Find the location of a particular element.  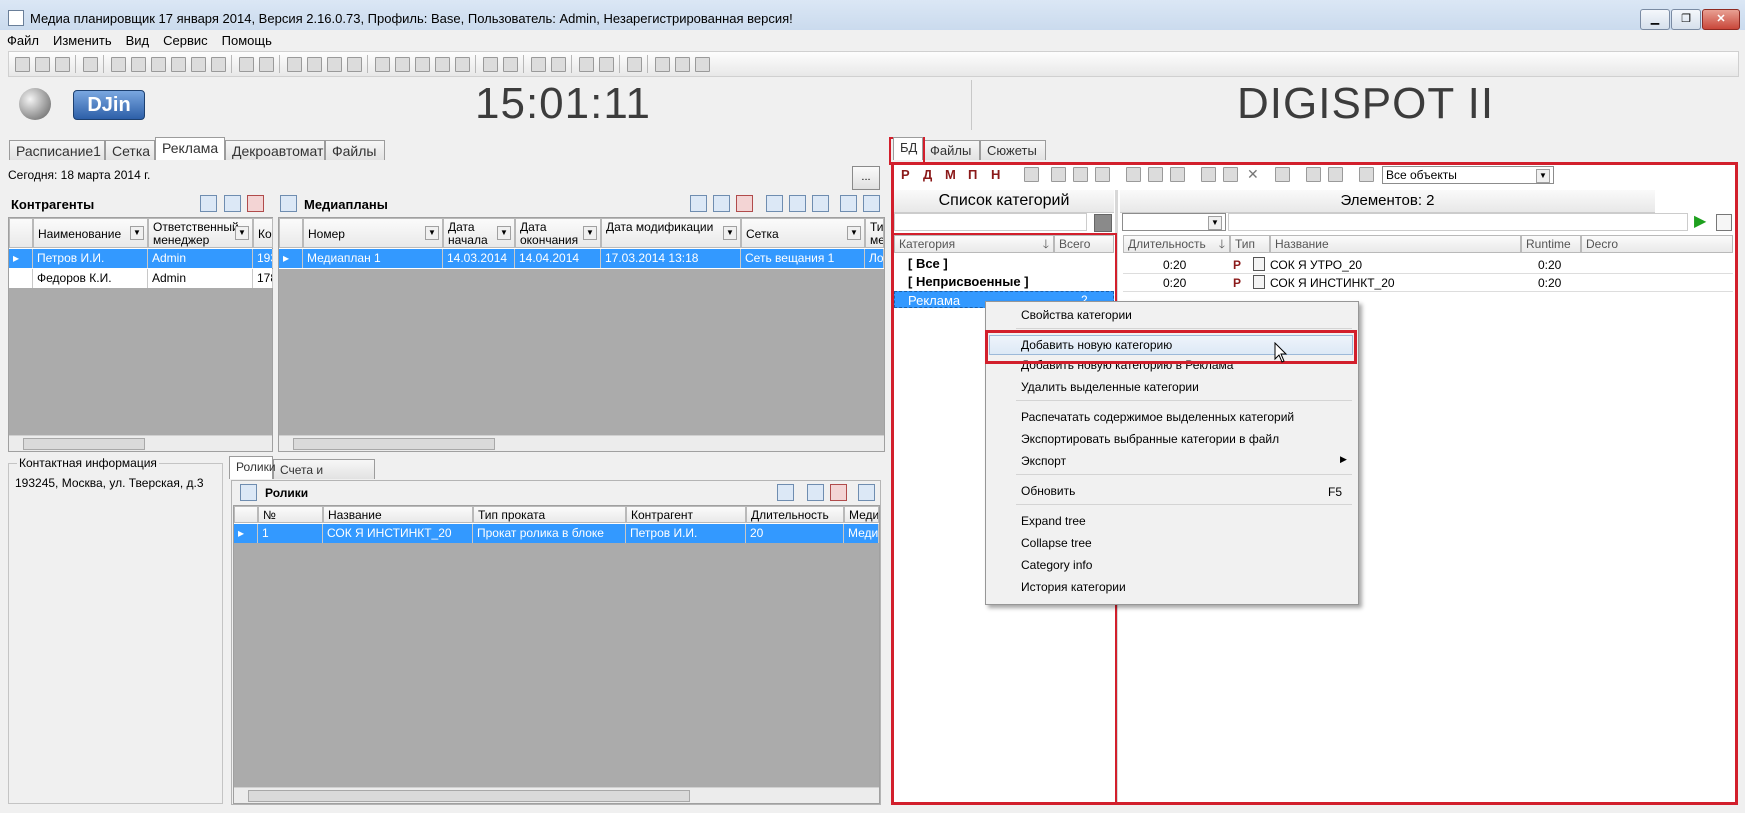

tab-advertising: Реклама is located at coordinates (190, 148).